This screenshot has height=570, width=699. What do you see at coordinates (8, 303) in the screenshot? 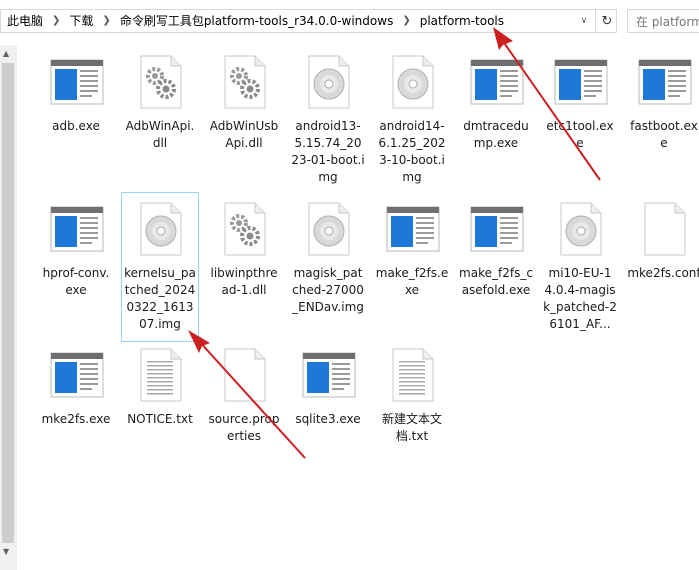
I see `scroll-thumb` at bounding box center [8, 303].